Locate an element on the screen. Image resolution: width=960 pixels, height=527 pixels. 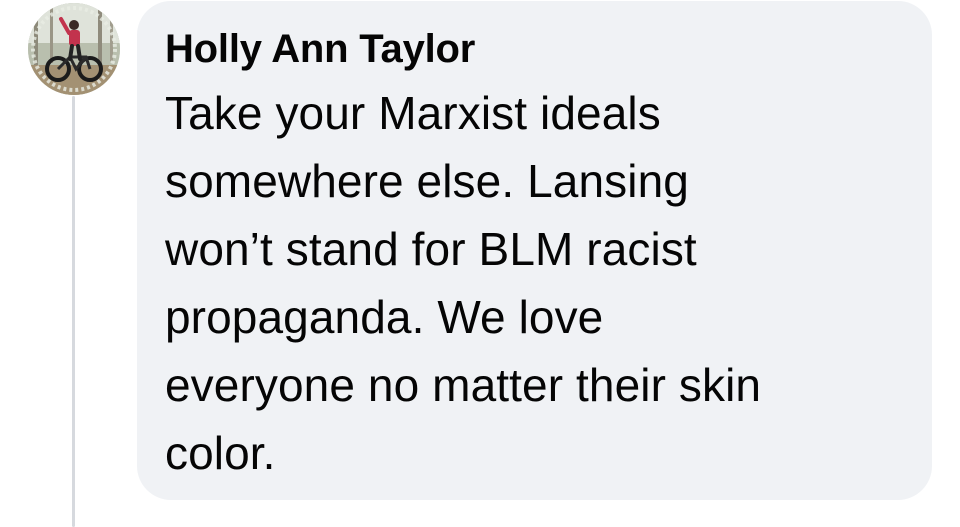
cyclist-photo-icon is located at coordinates (74, 49).